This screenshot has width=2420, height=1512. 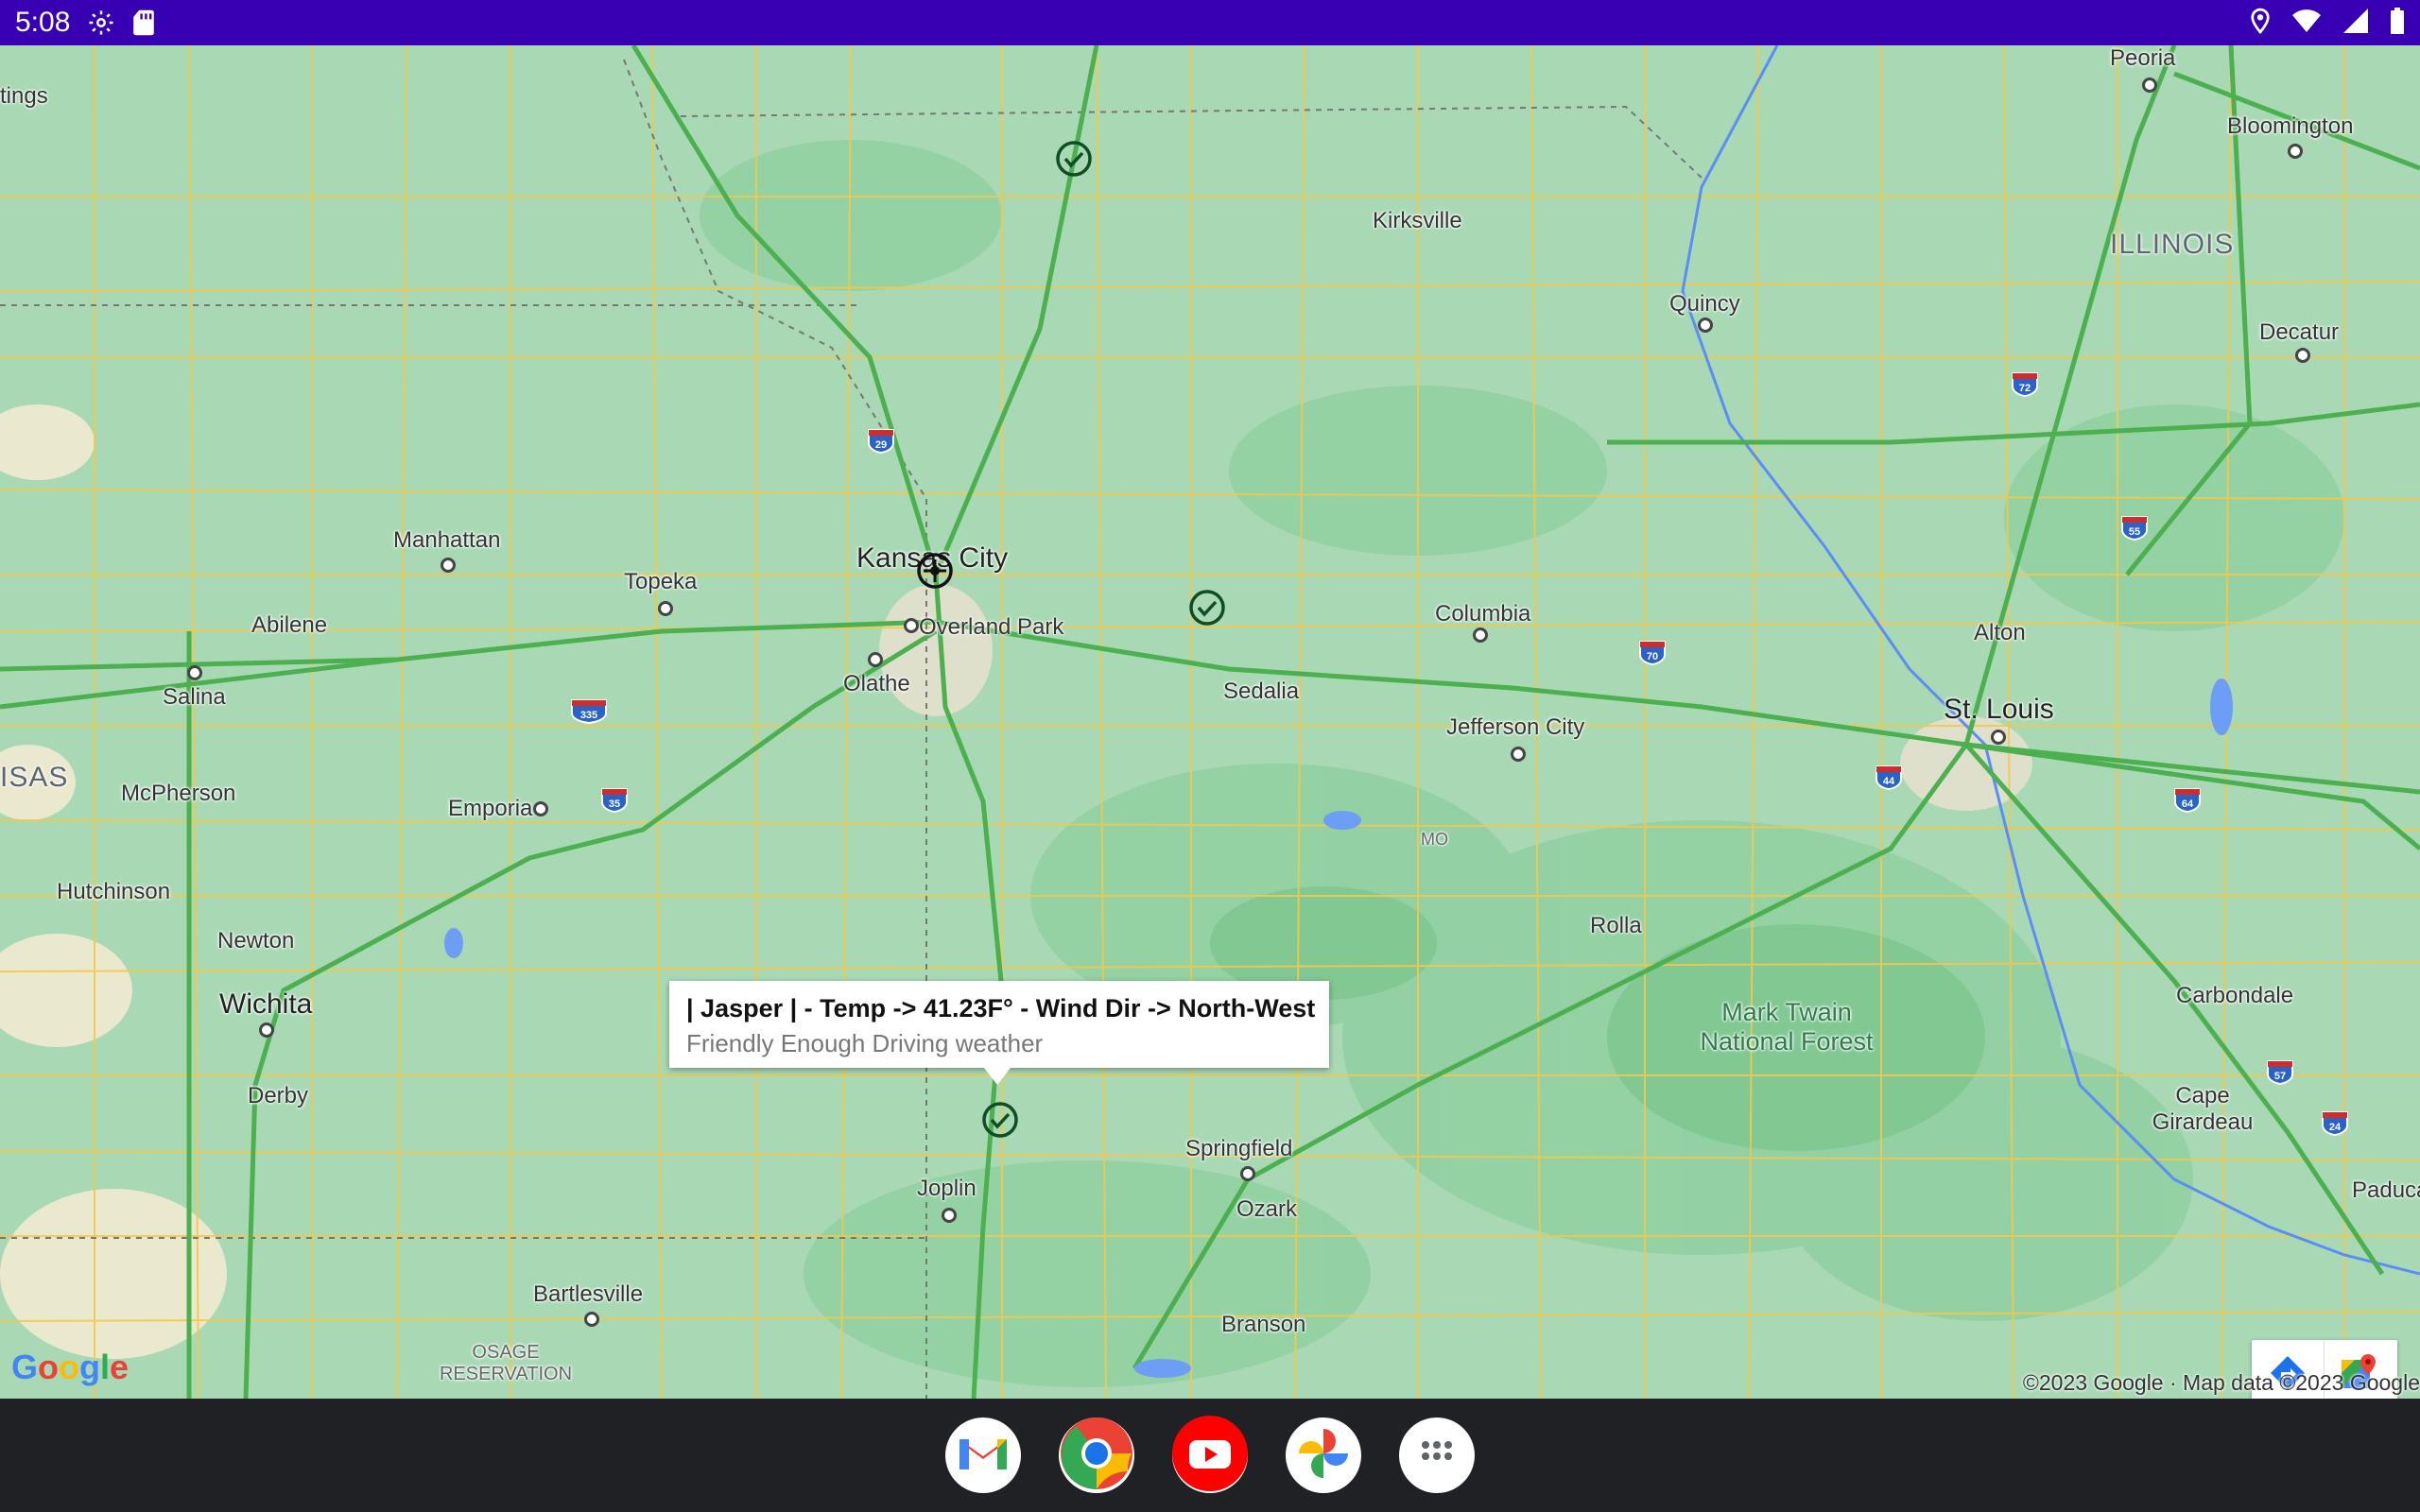 I want to click on city-label-wichita: Wichita, so click(x=266, y=1004).